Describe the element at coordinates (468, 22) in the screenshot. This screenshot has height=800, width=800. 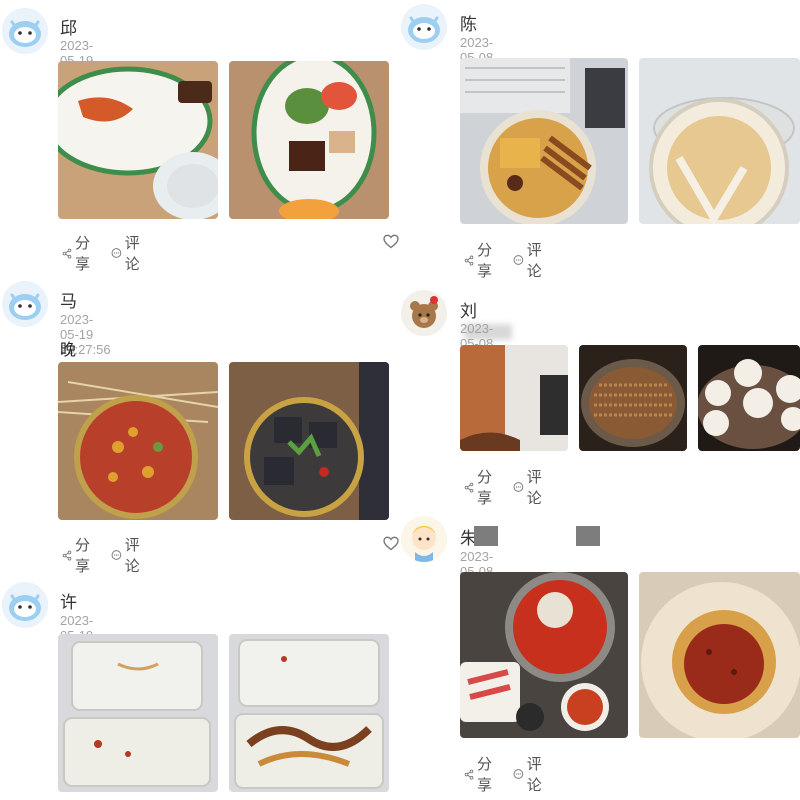
I see `post-author: 陈` at that location.